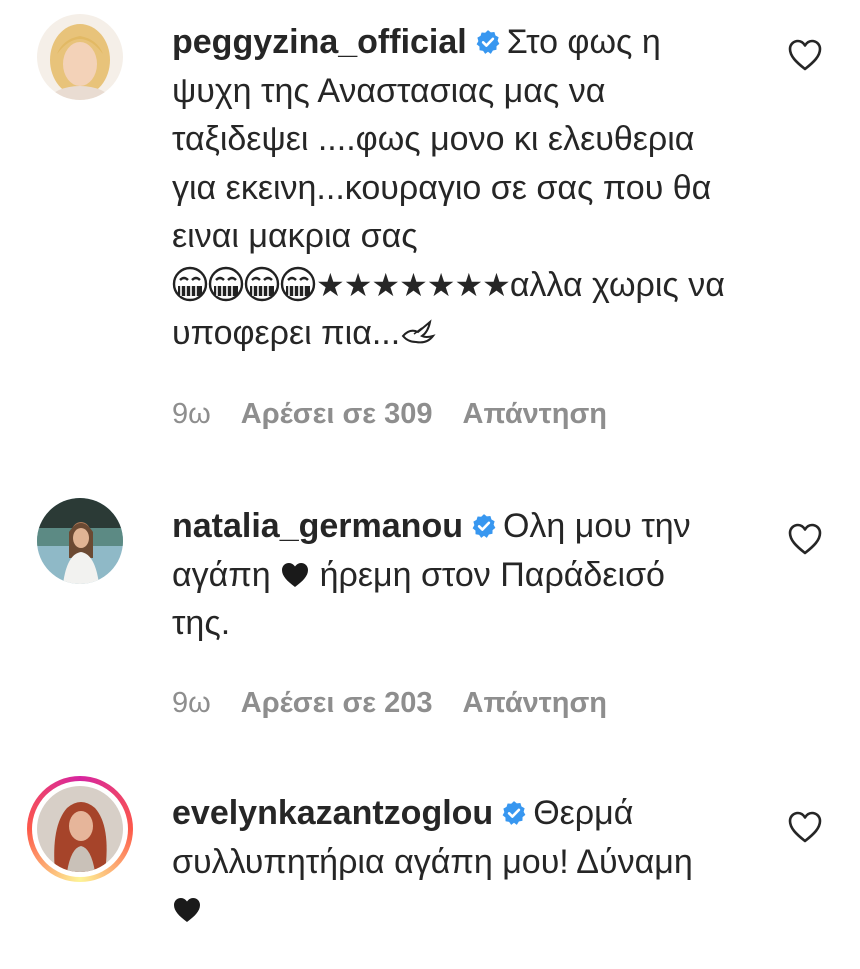  I want to click on comment-likes: Αρέσει σε 203, so click(337, 703).